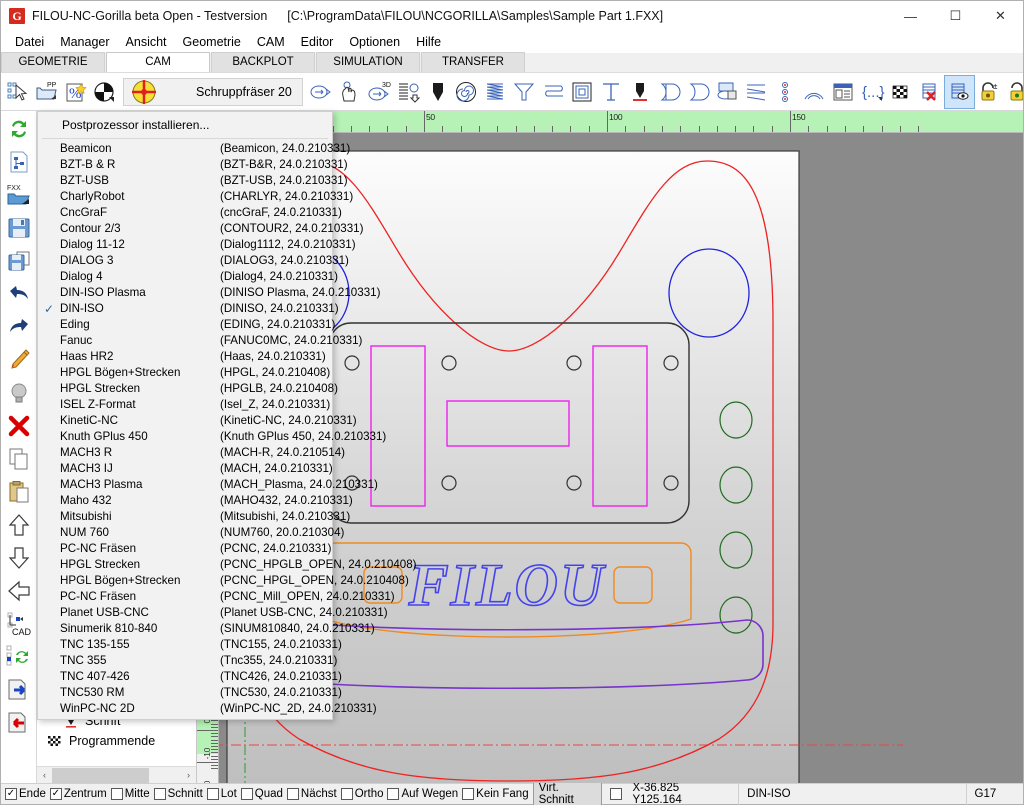 The height and width of the screenshot is (805, 1024). What do you see at coordinates (910, 16) in the screenshot?
I see `minimize-button: —` at bounding box center [910, 16].